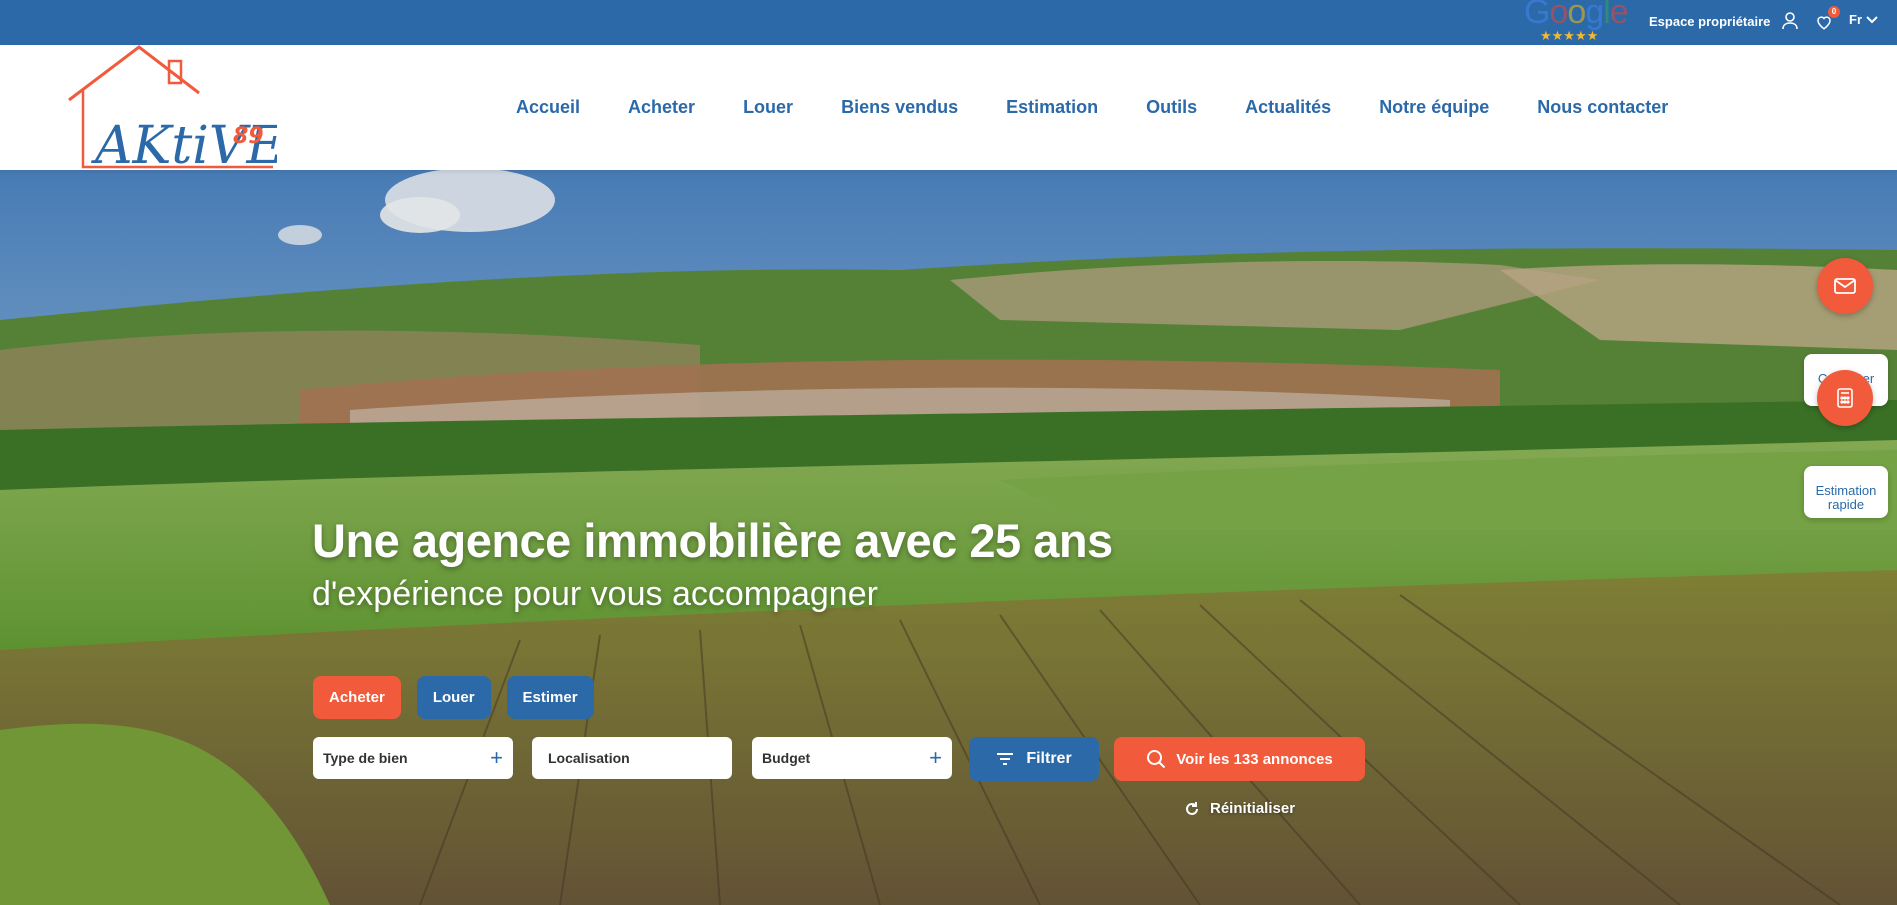 This screenshot has height=905, width=1897. Describe the element at coordinates (1049, 758) in the screenshot. I see `filter-label: Filtrer` at that location.